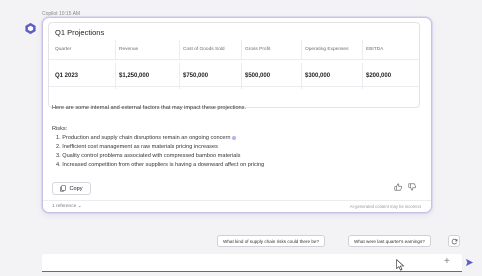  I want to click on ai-disclaimer: AI-generated content may be incorrect, so click(385, 206).